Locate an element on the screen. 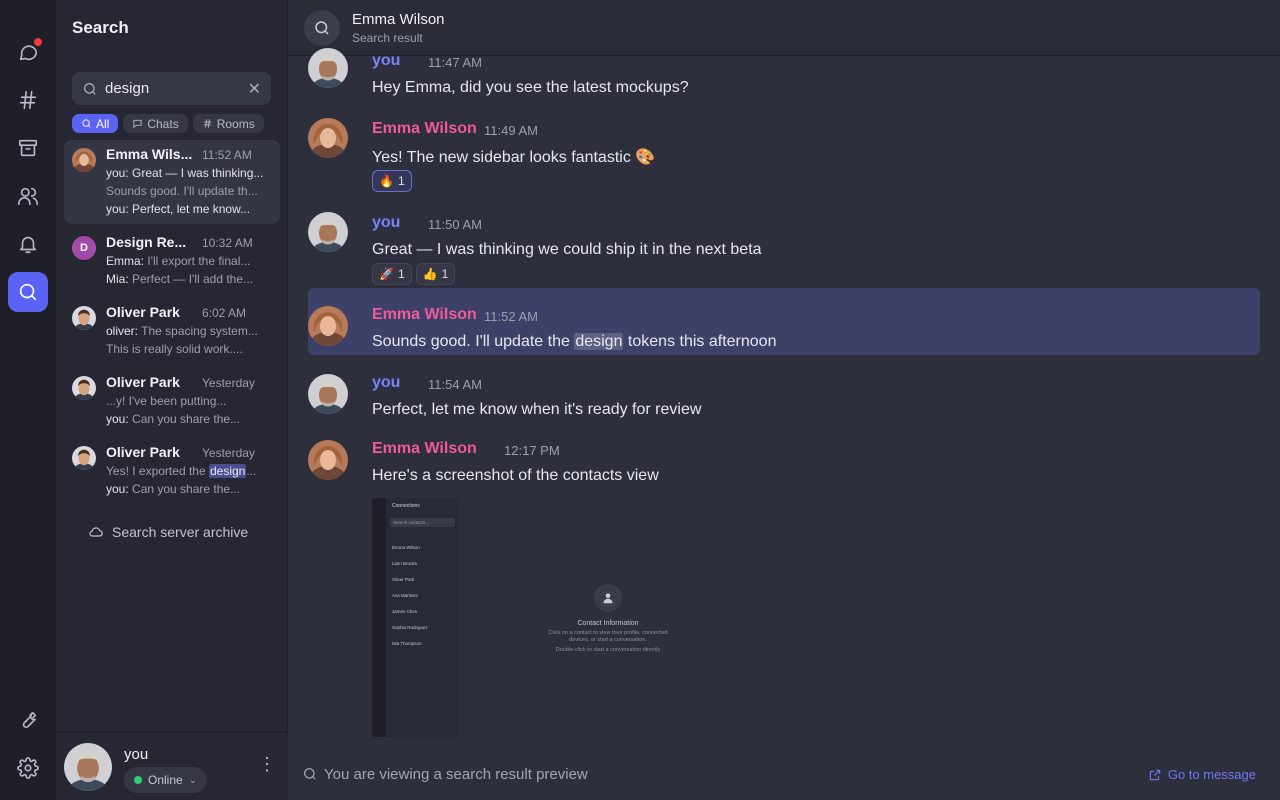 The height and width of the screenshot is (800, 1280). search-nav-button is located at coordinates (28, 292).